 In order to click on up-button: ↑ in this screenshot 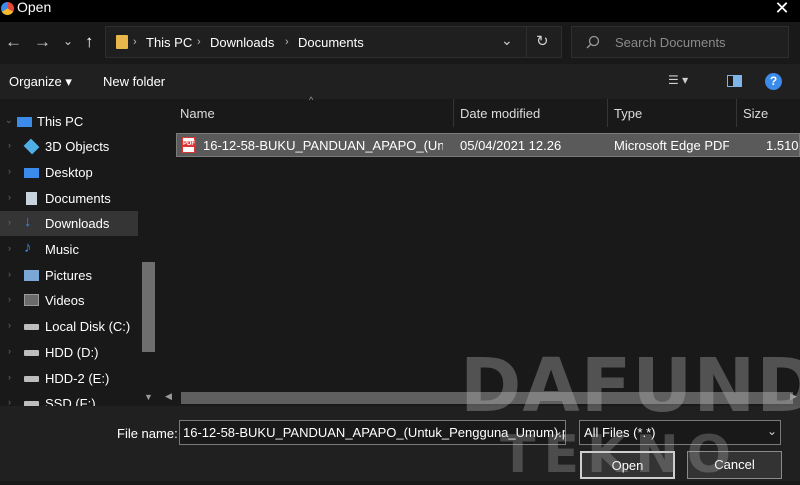, I will do `click(89, 42)`.